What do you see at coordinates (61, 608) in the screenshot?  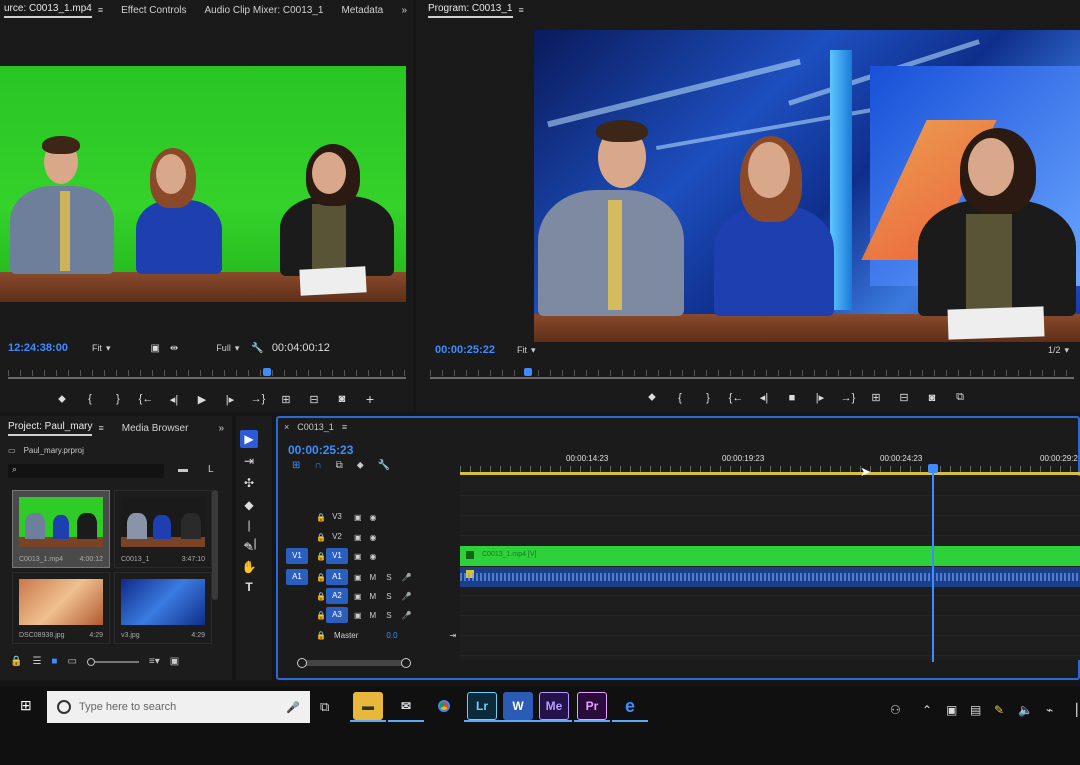 I see `project-item: DSC08938.jpg 4:29` at bounding box center [61, 608].